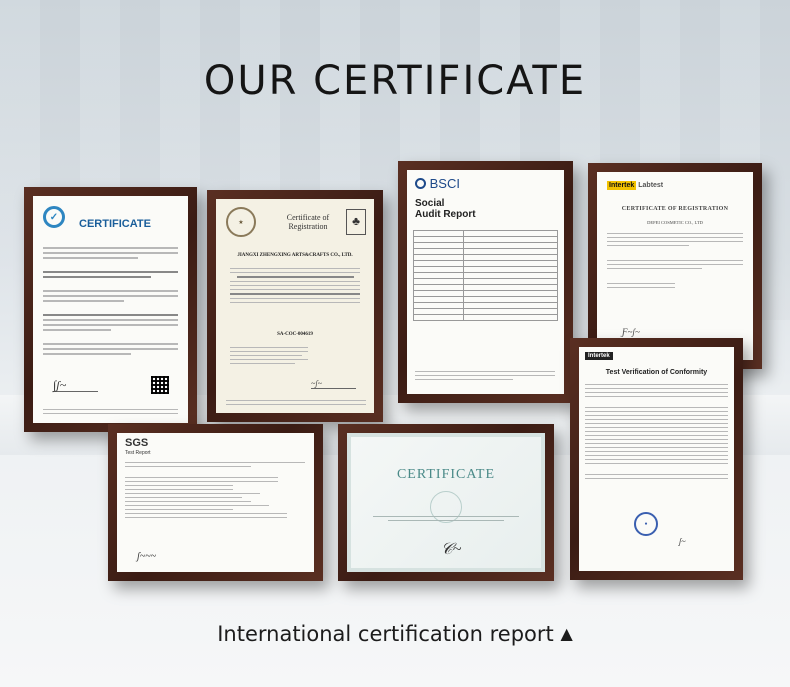  I want to click on title-line2: Registration, so click(308, 226).